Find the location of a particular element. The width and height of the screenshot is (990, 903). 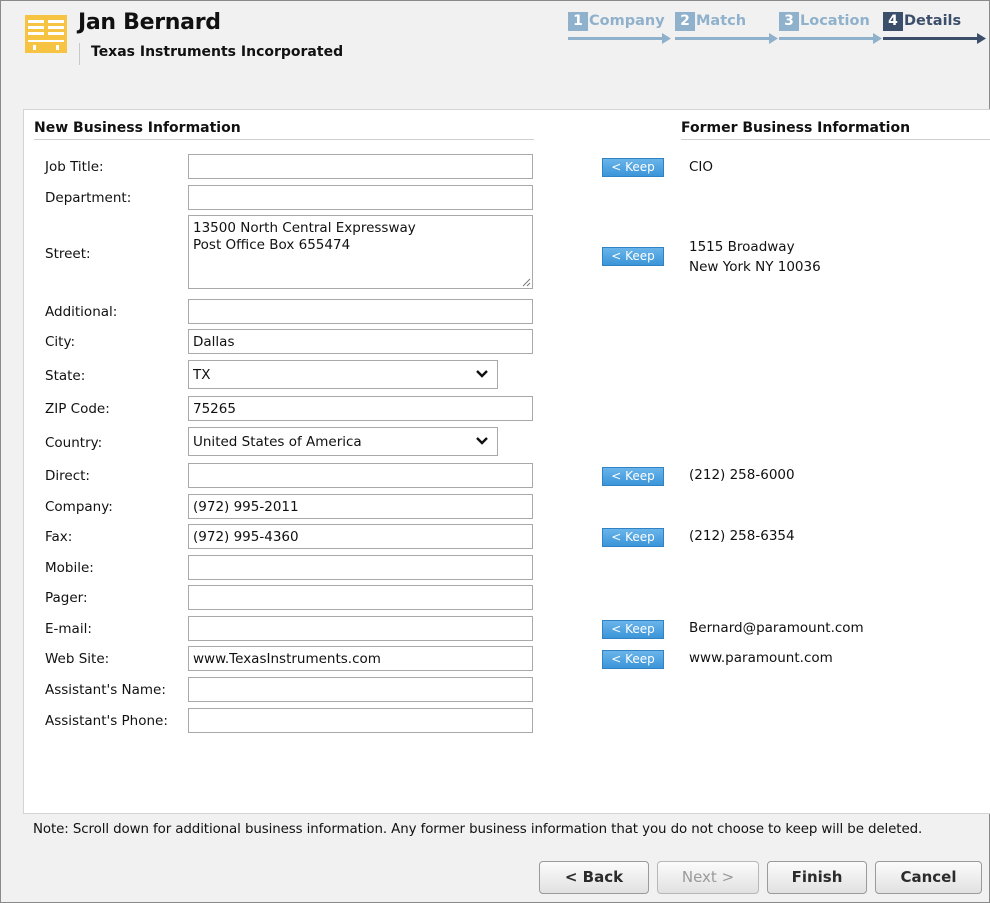

pager-label: Pager: is located at coordinates (66, 598).